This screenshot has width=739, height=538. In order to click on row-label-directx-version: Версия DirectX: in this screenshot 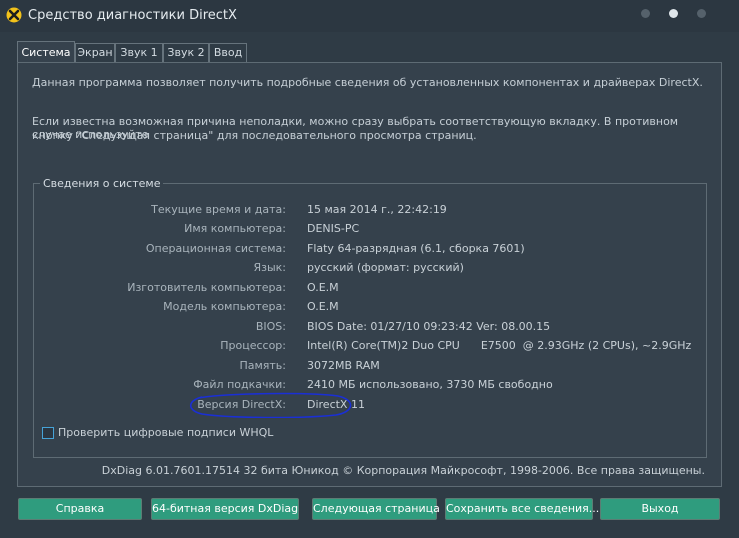, I will do `click(241, 404)`.